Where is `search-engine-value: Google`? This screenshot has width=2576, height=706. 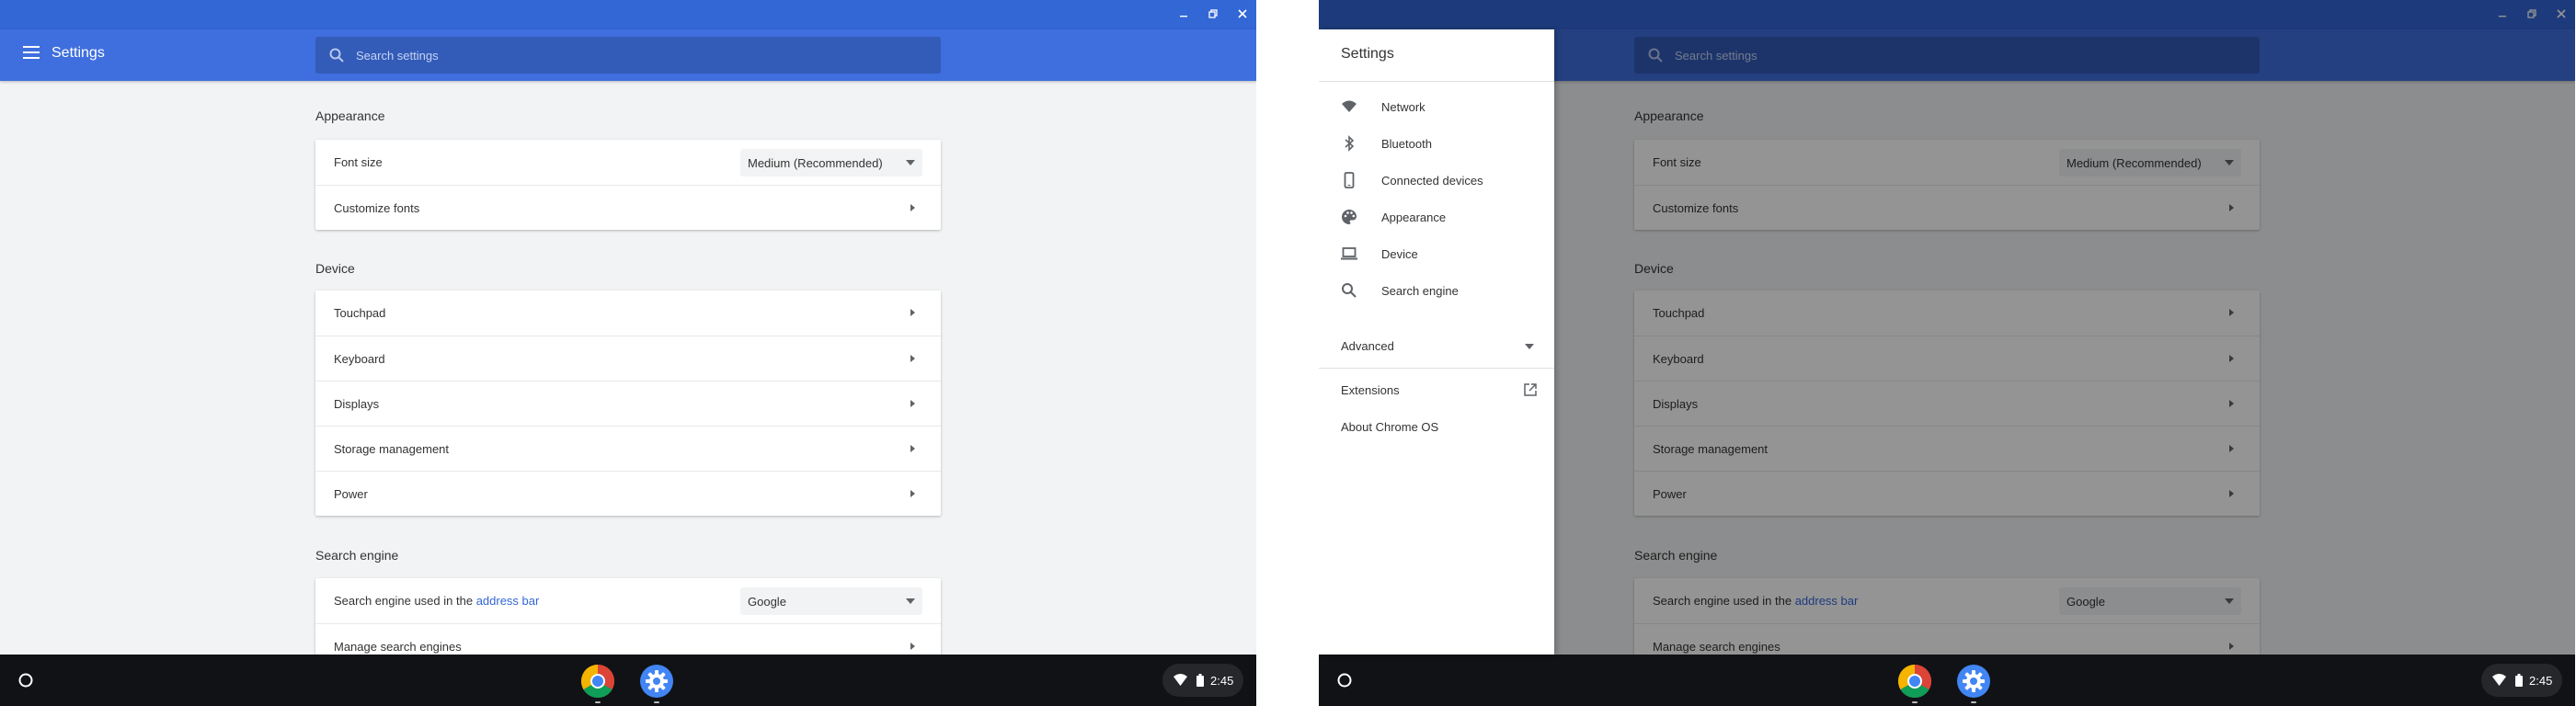
search-engine-value: Google is located at coordinates (767, 602).